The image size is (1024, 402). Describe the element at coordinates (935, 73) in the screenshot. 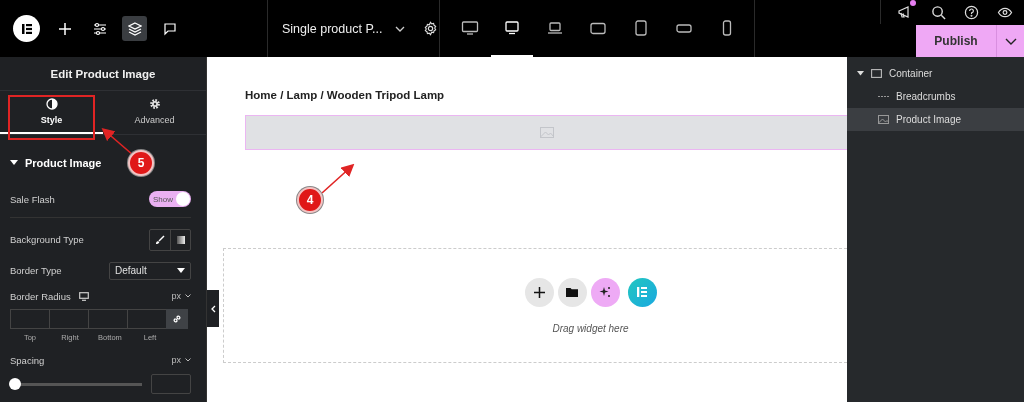

I see `navigator-item: Container` at that location.